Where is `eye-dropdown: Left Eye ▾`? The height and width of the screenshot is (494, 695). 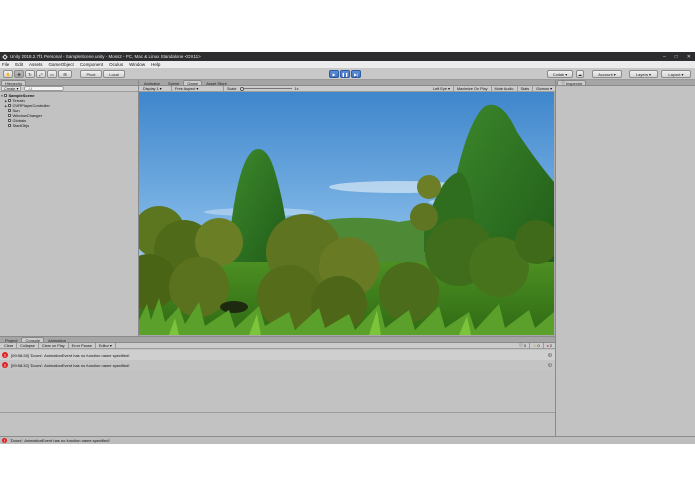 eye-dropdown: Left Eye ▾ is located at coordinates (442, 88).